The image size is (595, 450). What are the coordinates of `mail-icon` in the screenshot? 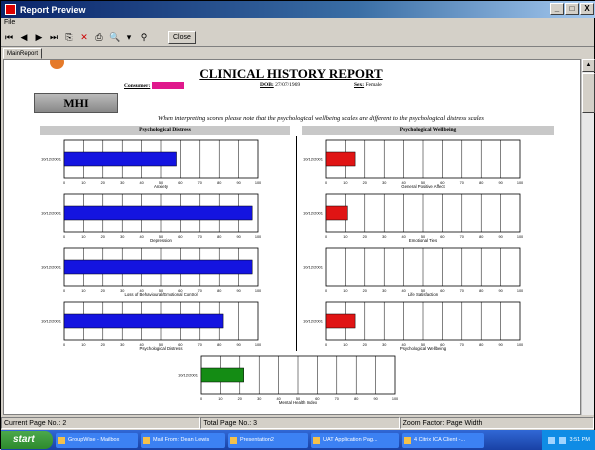 It's located at (146, 440).